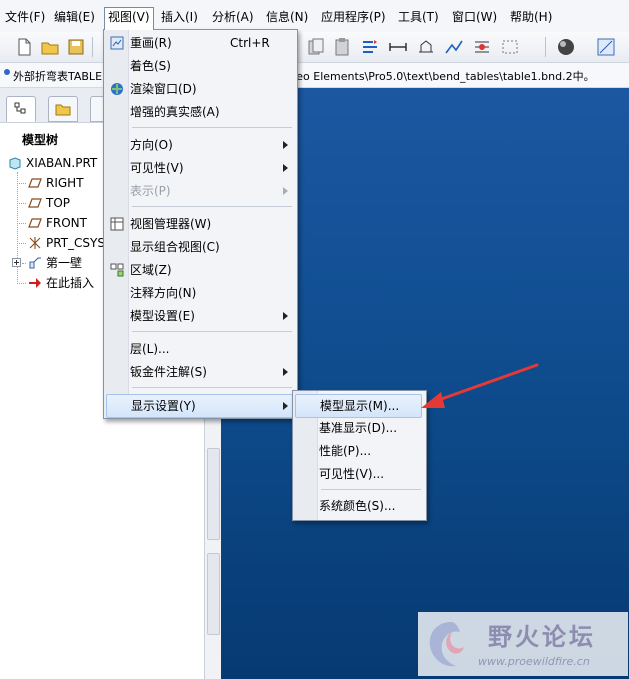  Describe the element at coordinates (531, 17) in the screenshot. I see `menu-help: 帮助(H)` at that location.